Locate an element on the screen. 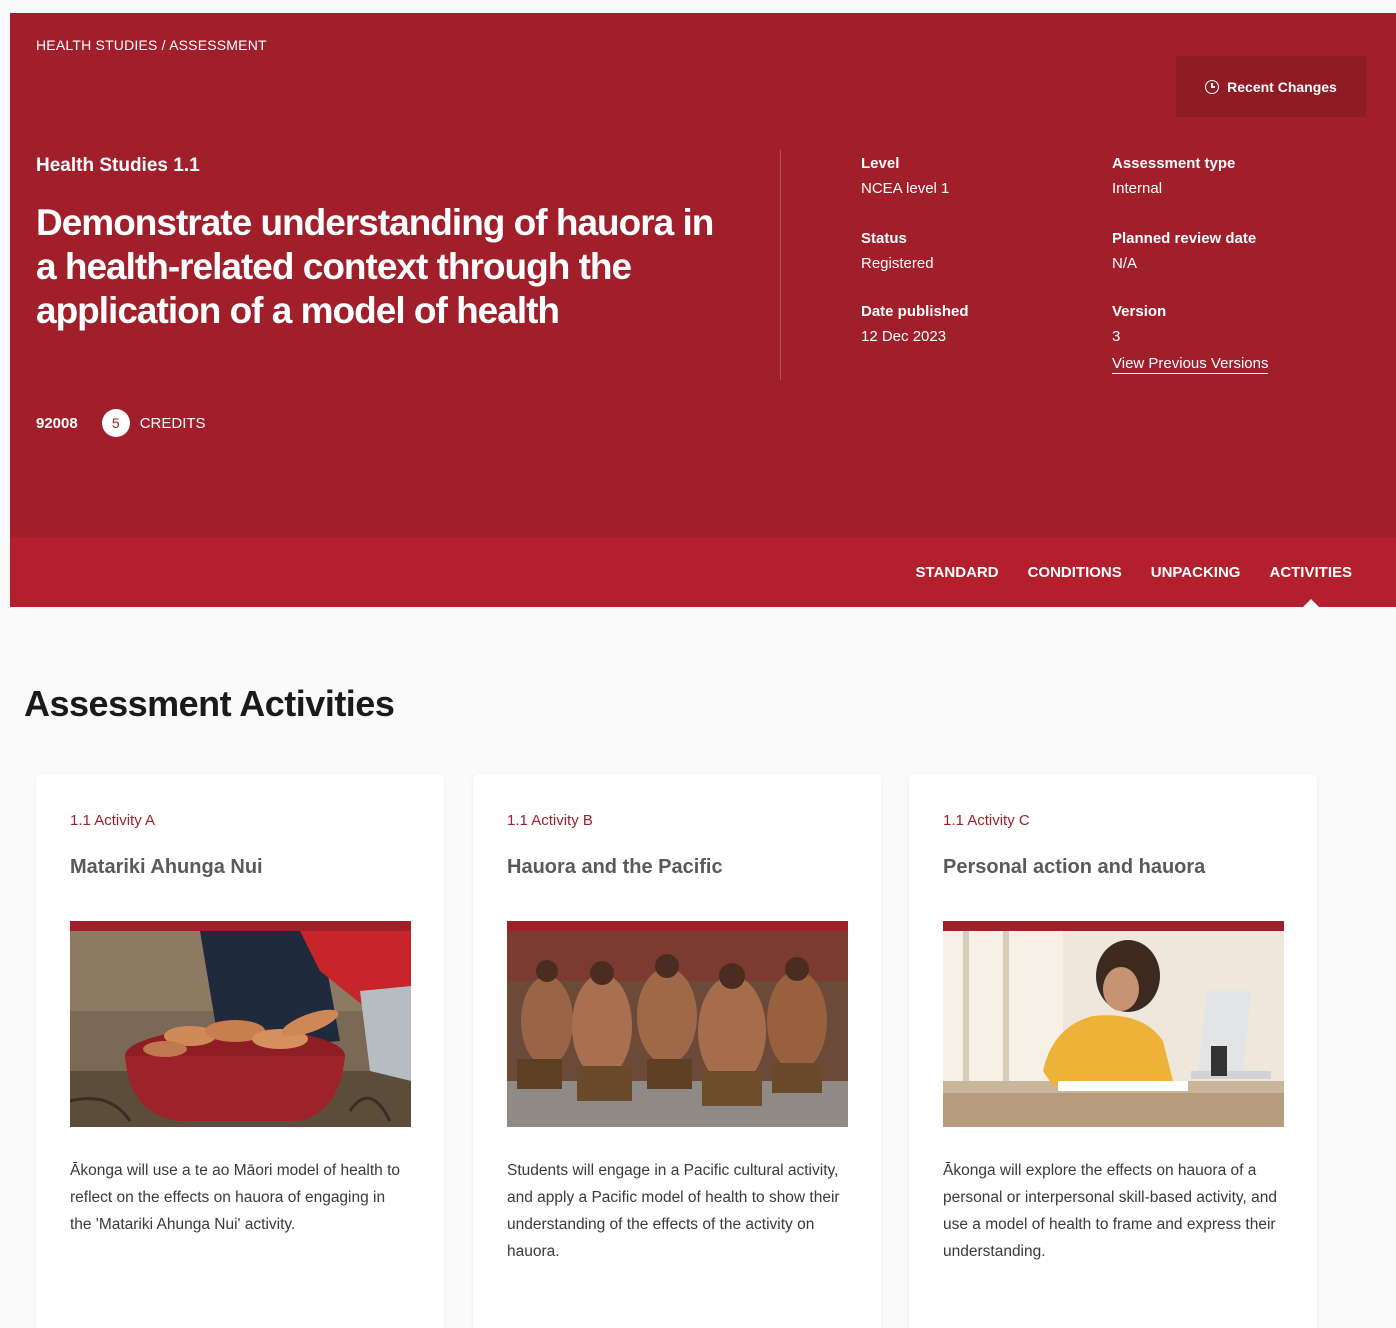 The height and width of the screenshot is (1328, 1396). recent-changes-button: Recent Changes is located at coordinates (1271, 86).